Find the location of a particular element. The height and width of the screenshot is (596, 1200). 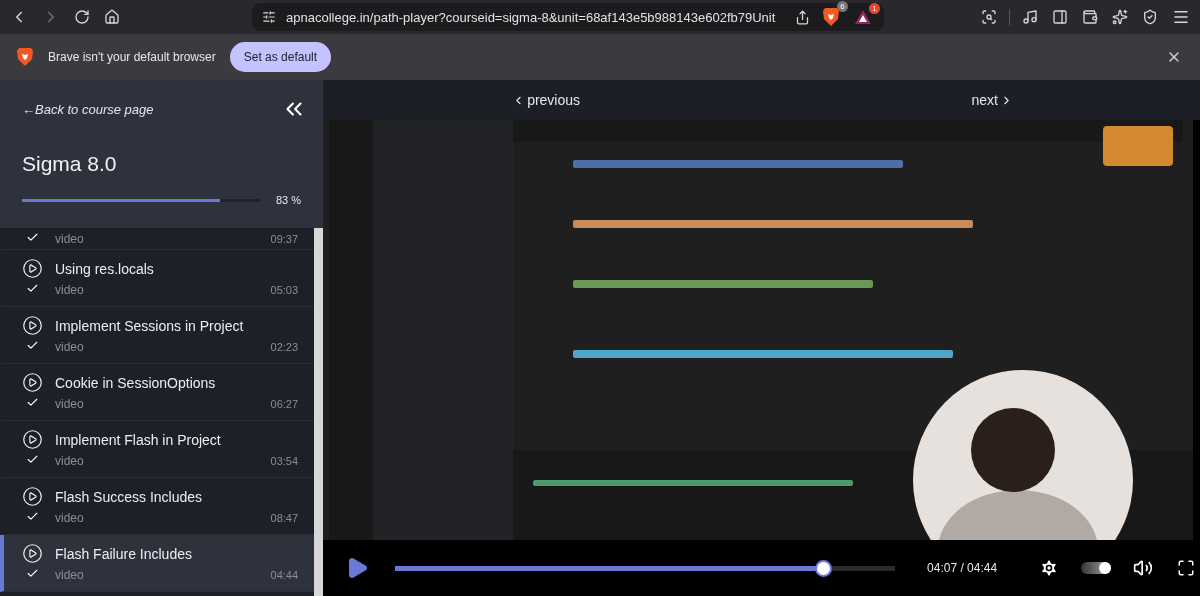

lesson-title: Implement Flash in Project is located at coordinates (138, 439).